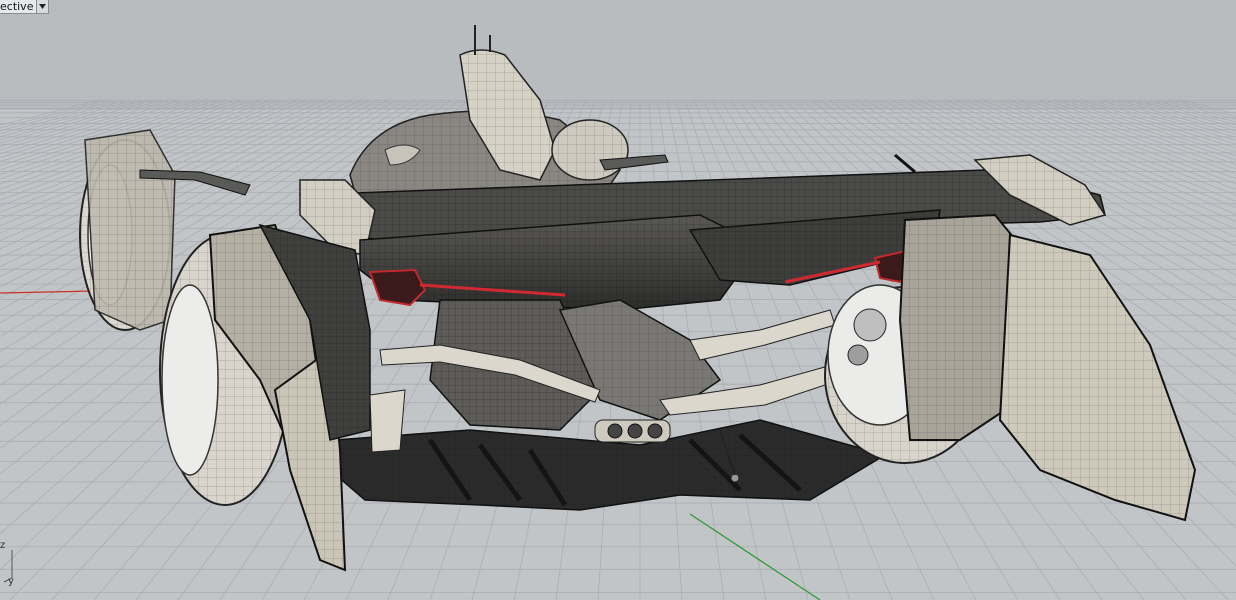 The width and height of the screenshot is (1236, 600). I want to click on chevron-down-icon, so click(42, 6).